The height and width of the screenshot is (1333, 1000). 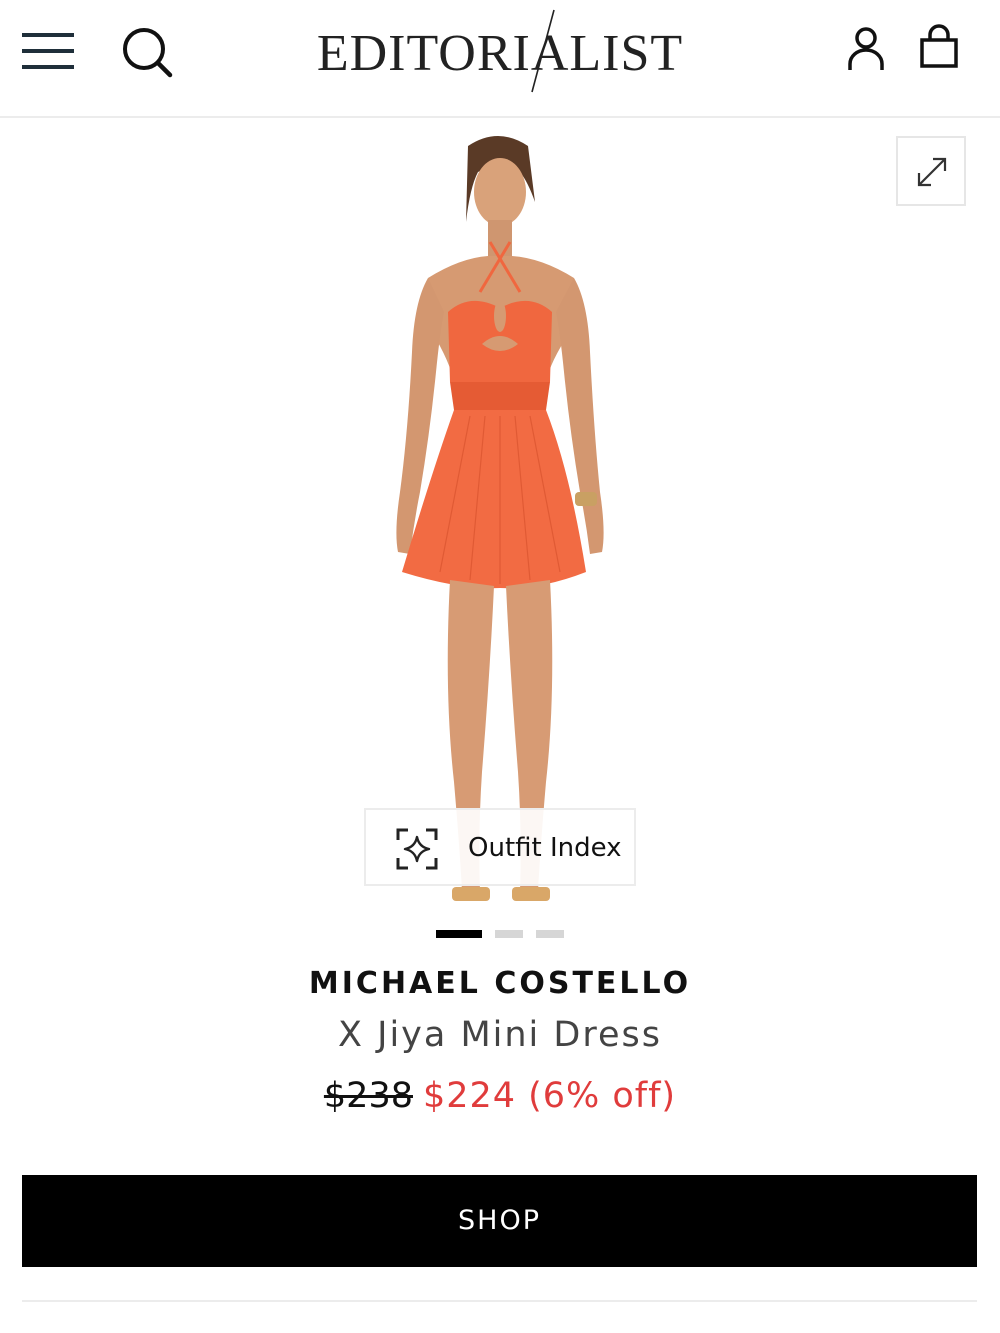 What do you see at coordinates (543, 51) in the screenshot?
I see `logo-slash-mark` at bounding box center [543, 51].